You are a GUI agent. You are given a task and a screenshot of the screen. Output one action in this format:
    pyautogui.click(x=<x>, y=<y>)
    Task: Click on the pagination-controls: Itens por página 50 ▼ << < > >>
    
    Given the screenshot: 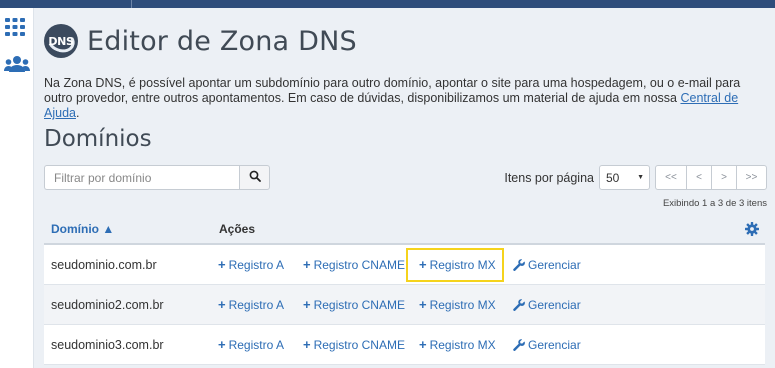 What is the action you would take?
    pyautogui.click(x=635, y=177)
    